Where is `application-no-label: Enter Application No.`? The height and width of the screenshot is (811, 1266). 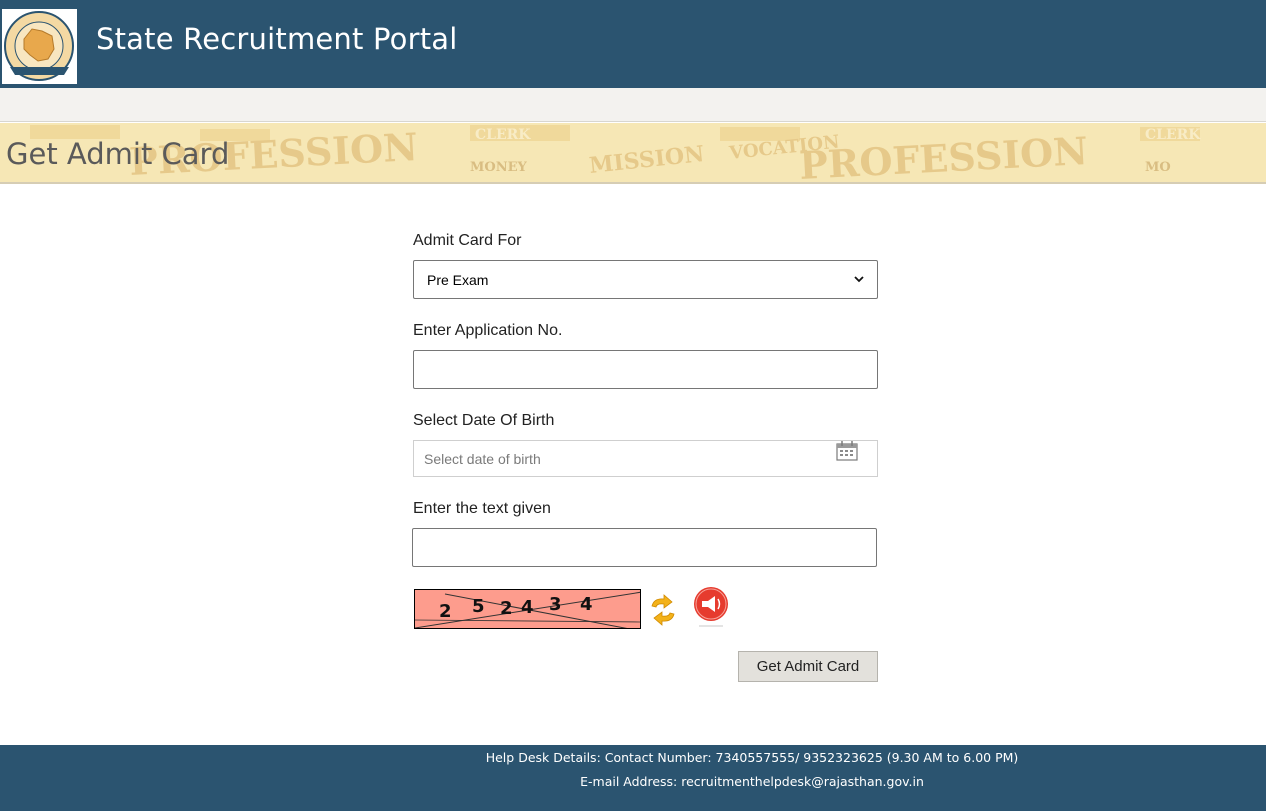 application-no-label: Enter Application No. is located at coordinates (488, 330).